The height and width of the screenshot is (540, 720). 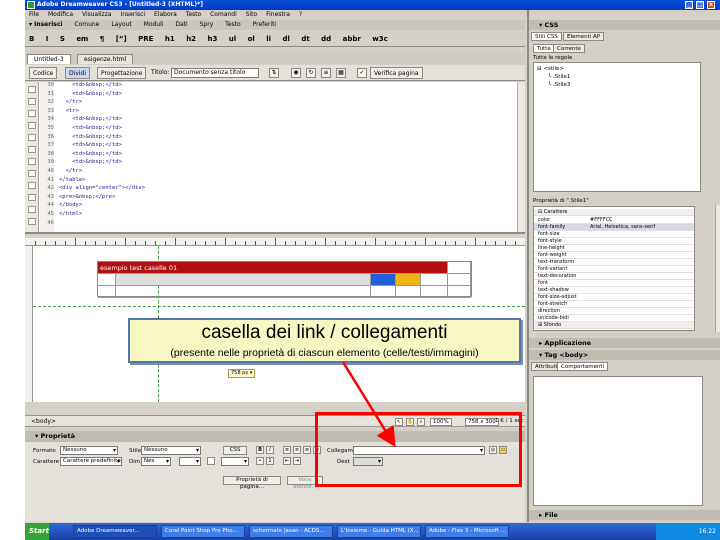 What do you see at coordinates (32, 197) in the screenshot?
I see `apply-comment-icon` at bounding box center [32, 197].